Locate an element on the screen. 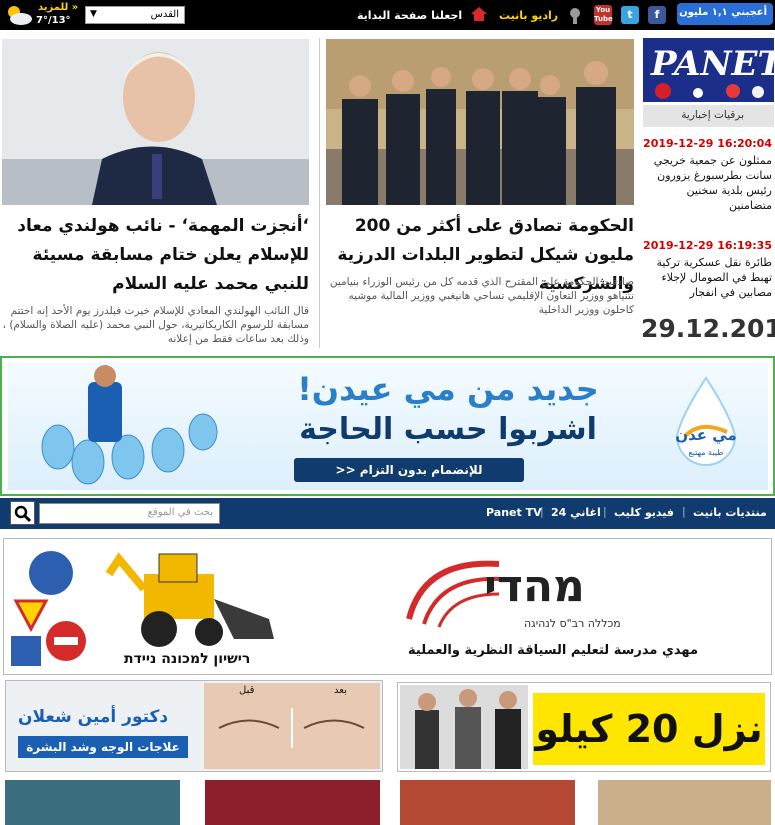 The width and height of the screenshot is (775, 825). radio-link: راديو بانيت is located at coordinates (528, 15).